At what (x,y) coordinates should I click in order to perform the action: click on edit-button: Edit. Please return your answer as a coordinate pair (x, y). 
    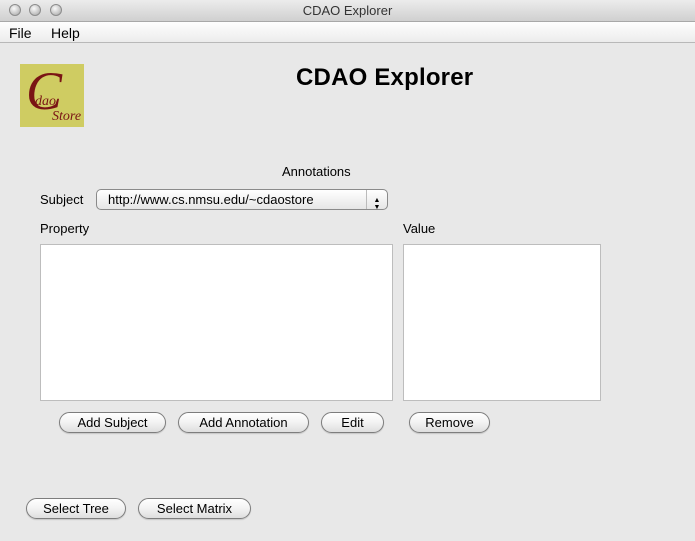
    Looking at the image, I should click on (352, 422).